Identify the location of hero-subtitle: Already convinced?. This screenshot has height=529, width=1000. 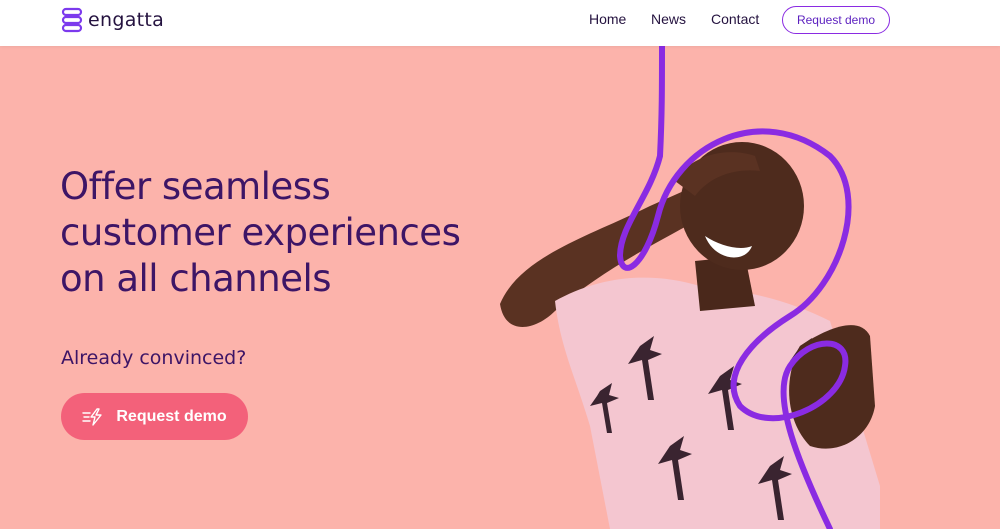
(154, 358).